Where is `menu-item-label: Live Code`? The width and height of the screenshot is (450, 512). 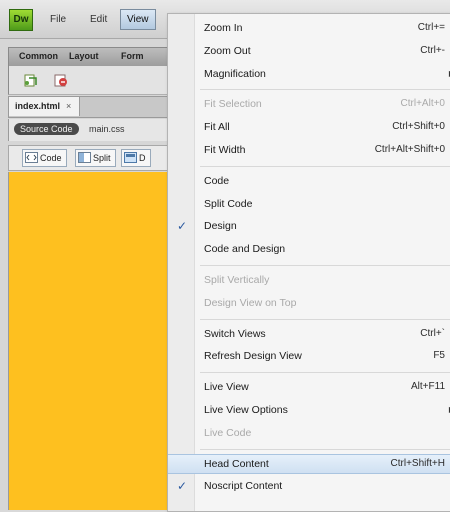 menu-item-label: Live Code is located at coordinates (228, 432).